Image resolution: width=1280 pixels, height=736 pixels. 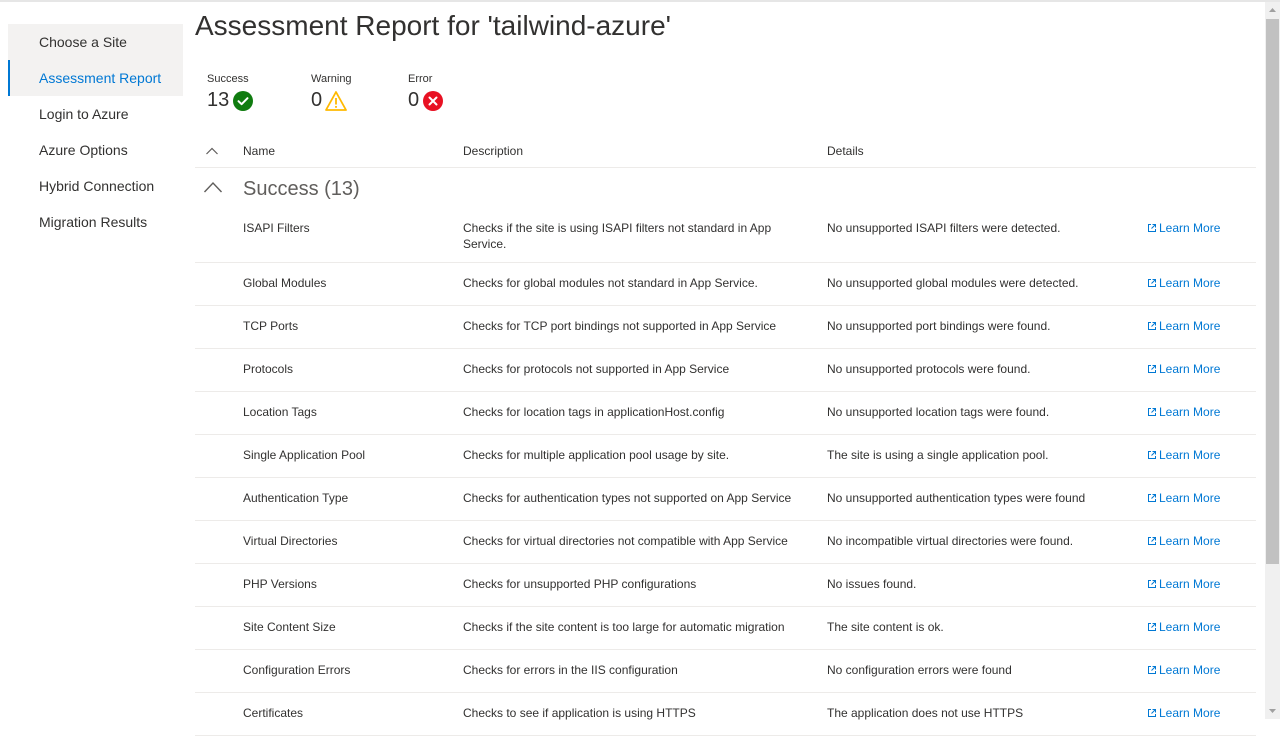 I want to click on collapse-all-chevron-icon, so click(x=212, y=150).